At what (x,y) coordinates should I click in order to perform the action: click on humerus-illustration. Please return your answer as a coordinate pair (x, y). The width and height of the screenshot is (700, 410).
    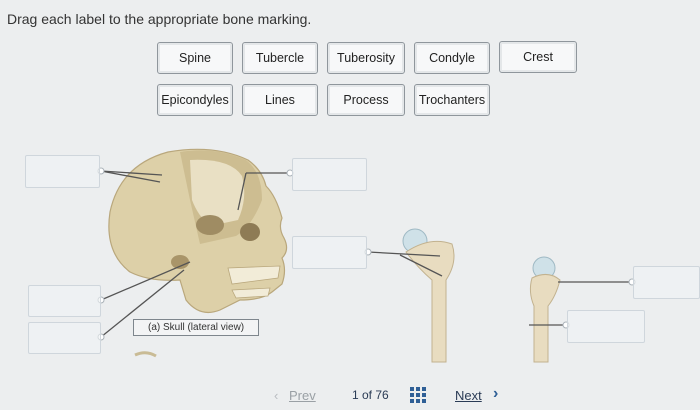
    Looking at the image, I should click on (428, 295).